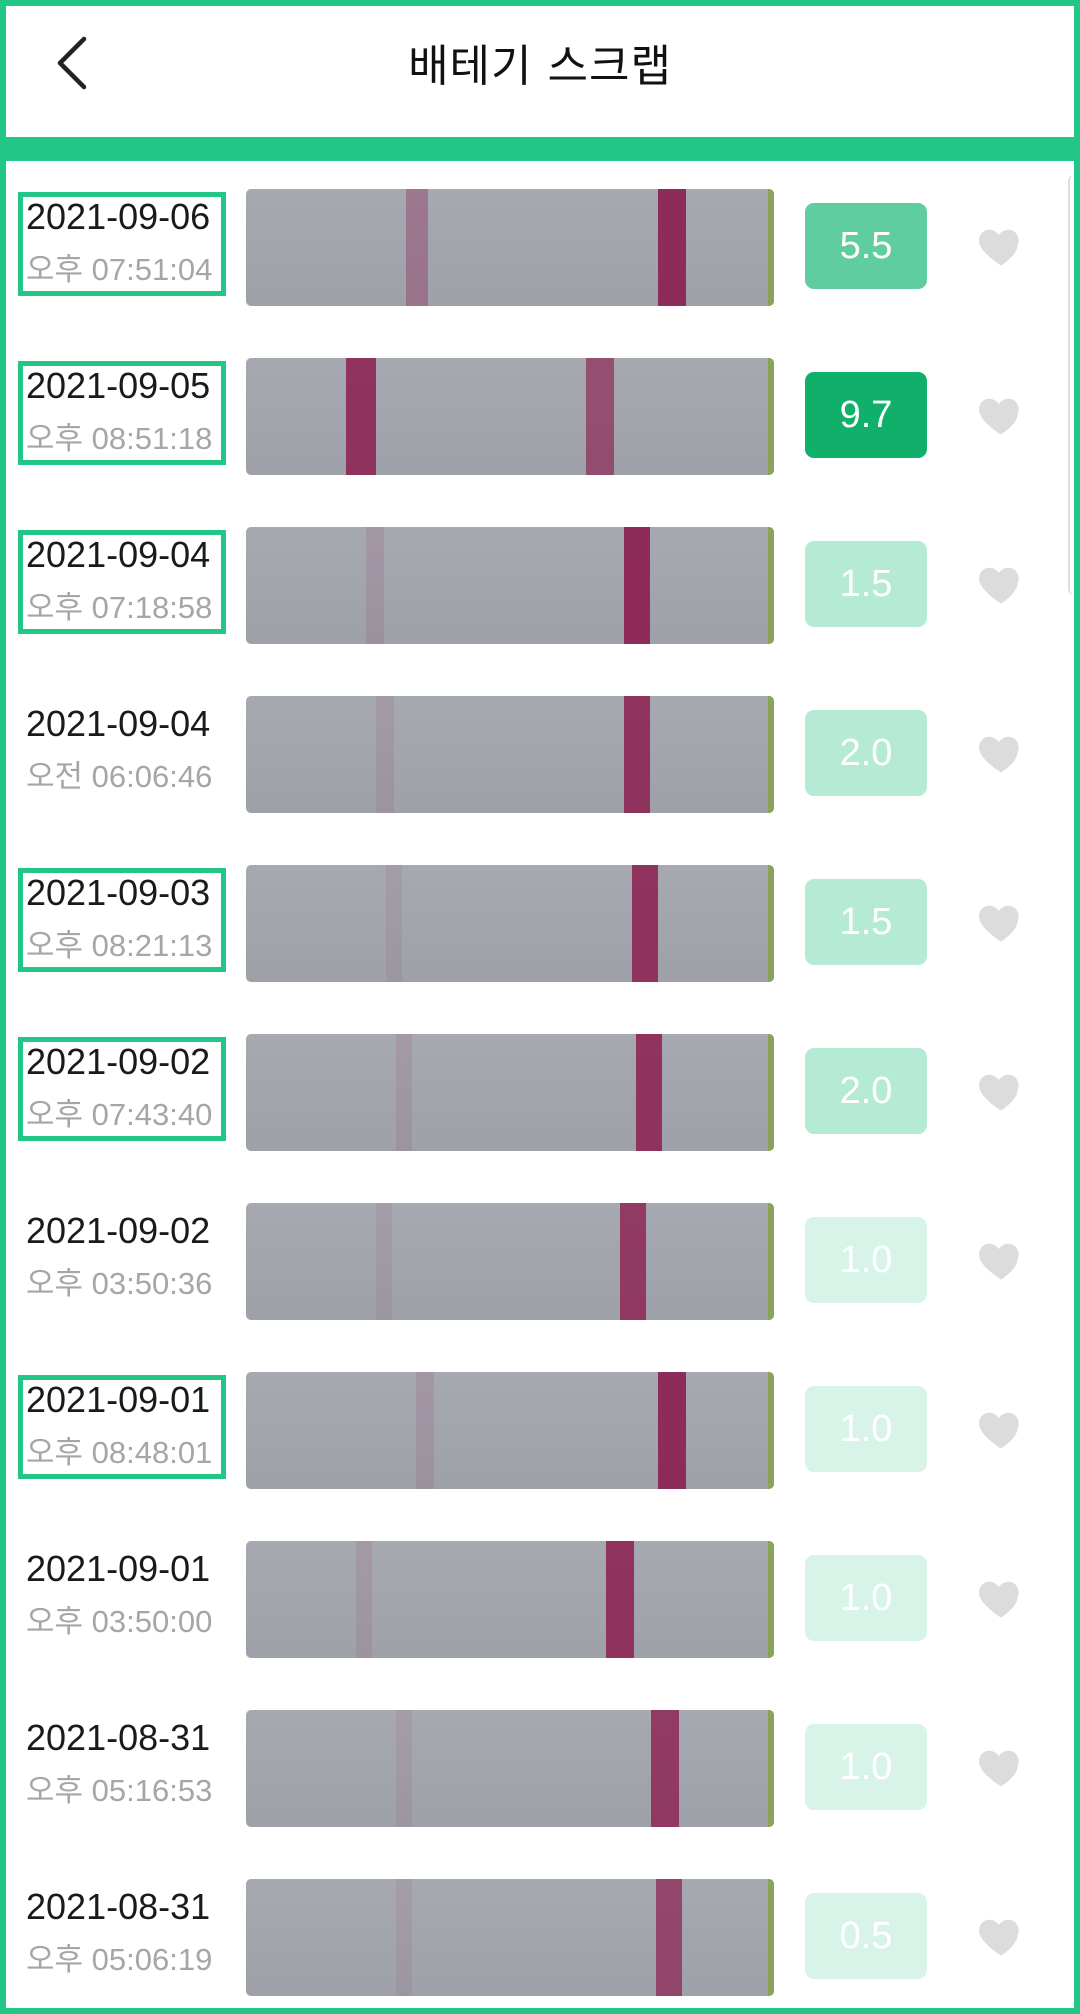  Describe the element at coordinates (118, 892) in the screenshot. I see `record-date: 2021-09-03` at that location.